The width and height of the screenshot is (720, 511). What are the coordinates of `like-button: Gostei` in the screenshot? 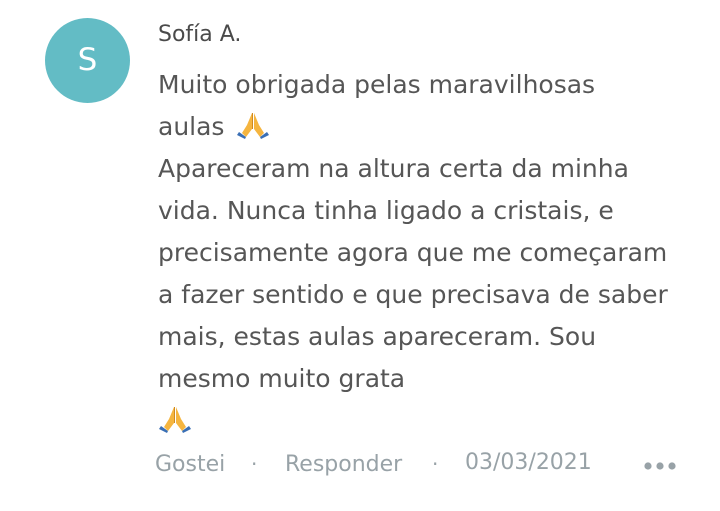 It's located at (190, 464).